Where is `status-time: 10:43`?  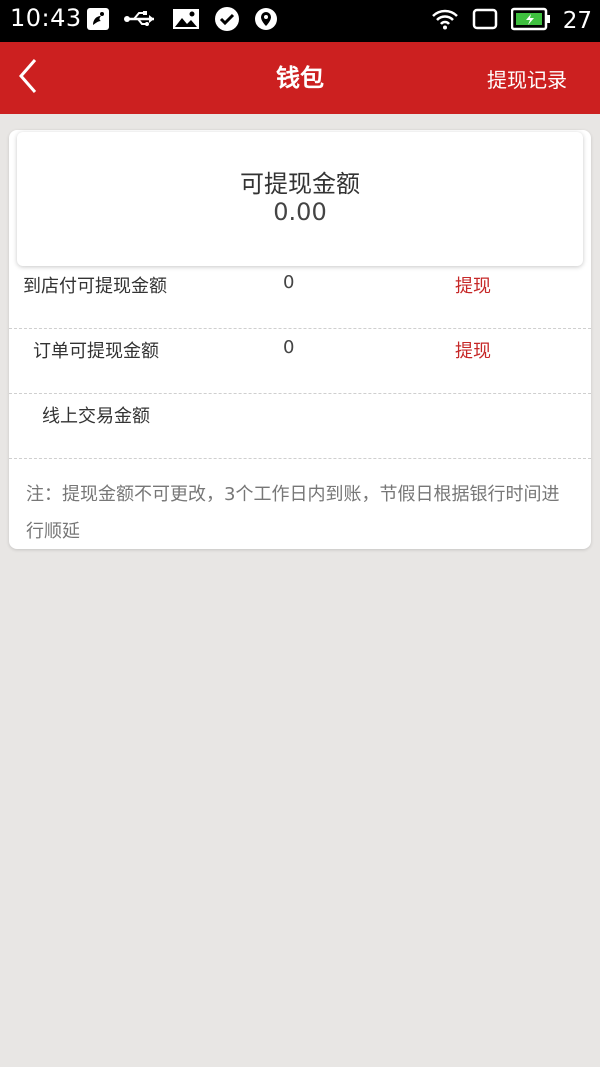
status-time: 10:43 is located at coordinates (46, 18).